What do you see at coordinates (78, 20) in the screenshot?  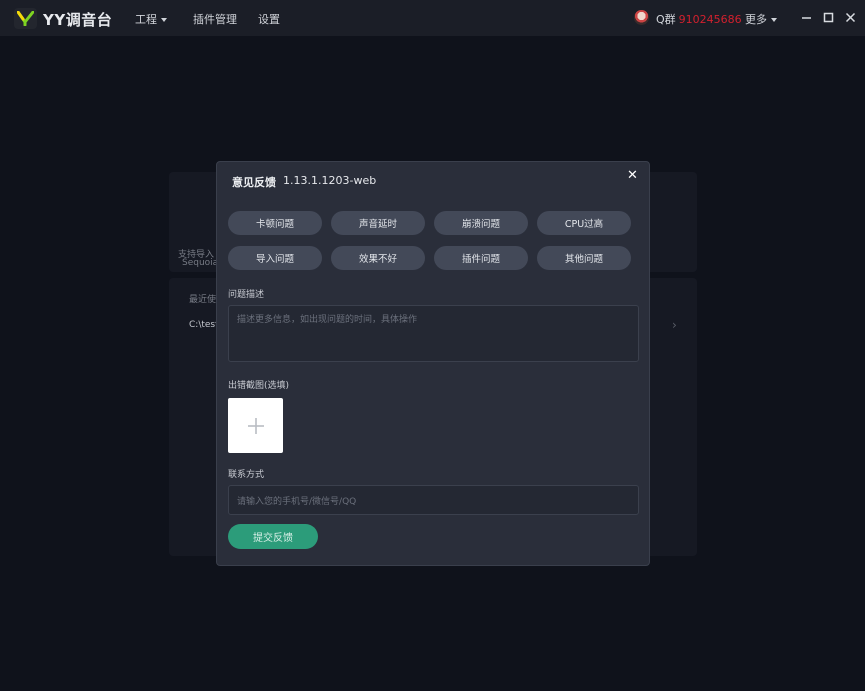 I see `app-brand: YY调音台` at bounding box center [78, 20].